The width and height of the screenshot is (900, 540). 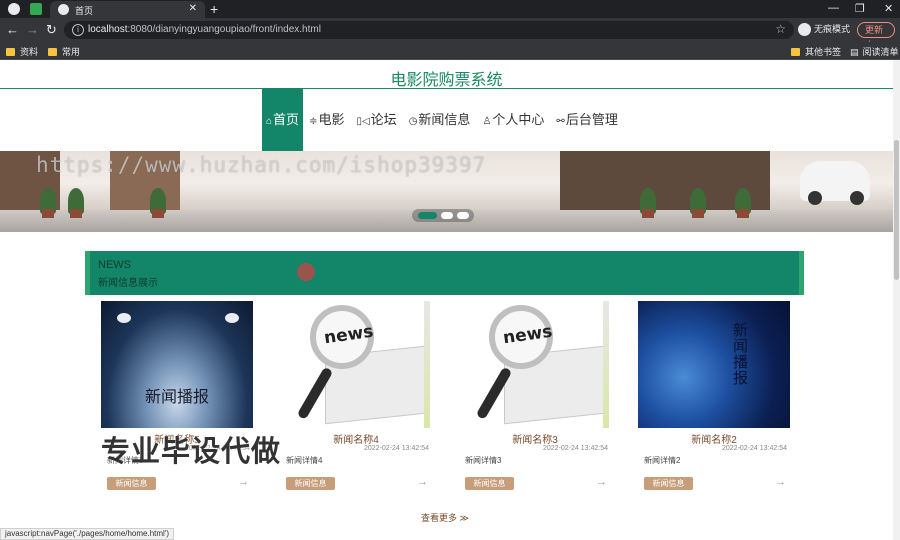 I want to click on news-detail: 新闻详情2, so click(x=662, y=460).